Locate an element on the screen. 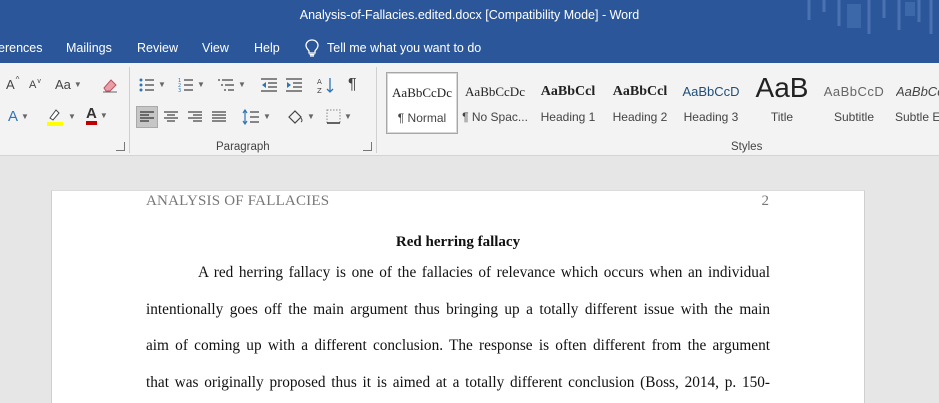 Image resolution: width=939 pixels, height=403 pixels. multilevel-list-button: ▼ is located at coordinates (231, 85).